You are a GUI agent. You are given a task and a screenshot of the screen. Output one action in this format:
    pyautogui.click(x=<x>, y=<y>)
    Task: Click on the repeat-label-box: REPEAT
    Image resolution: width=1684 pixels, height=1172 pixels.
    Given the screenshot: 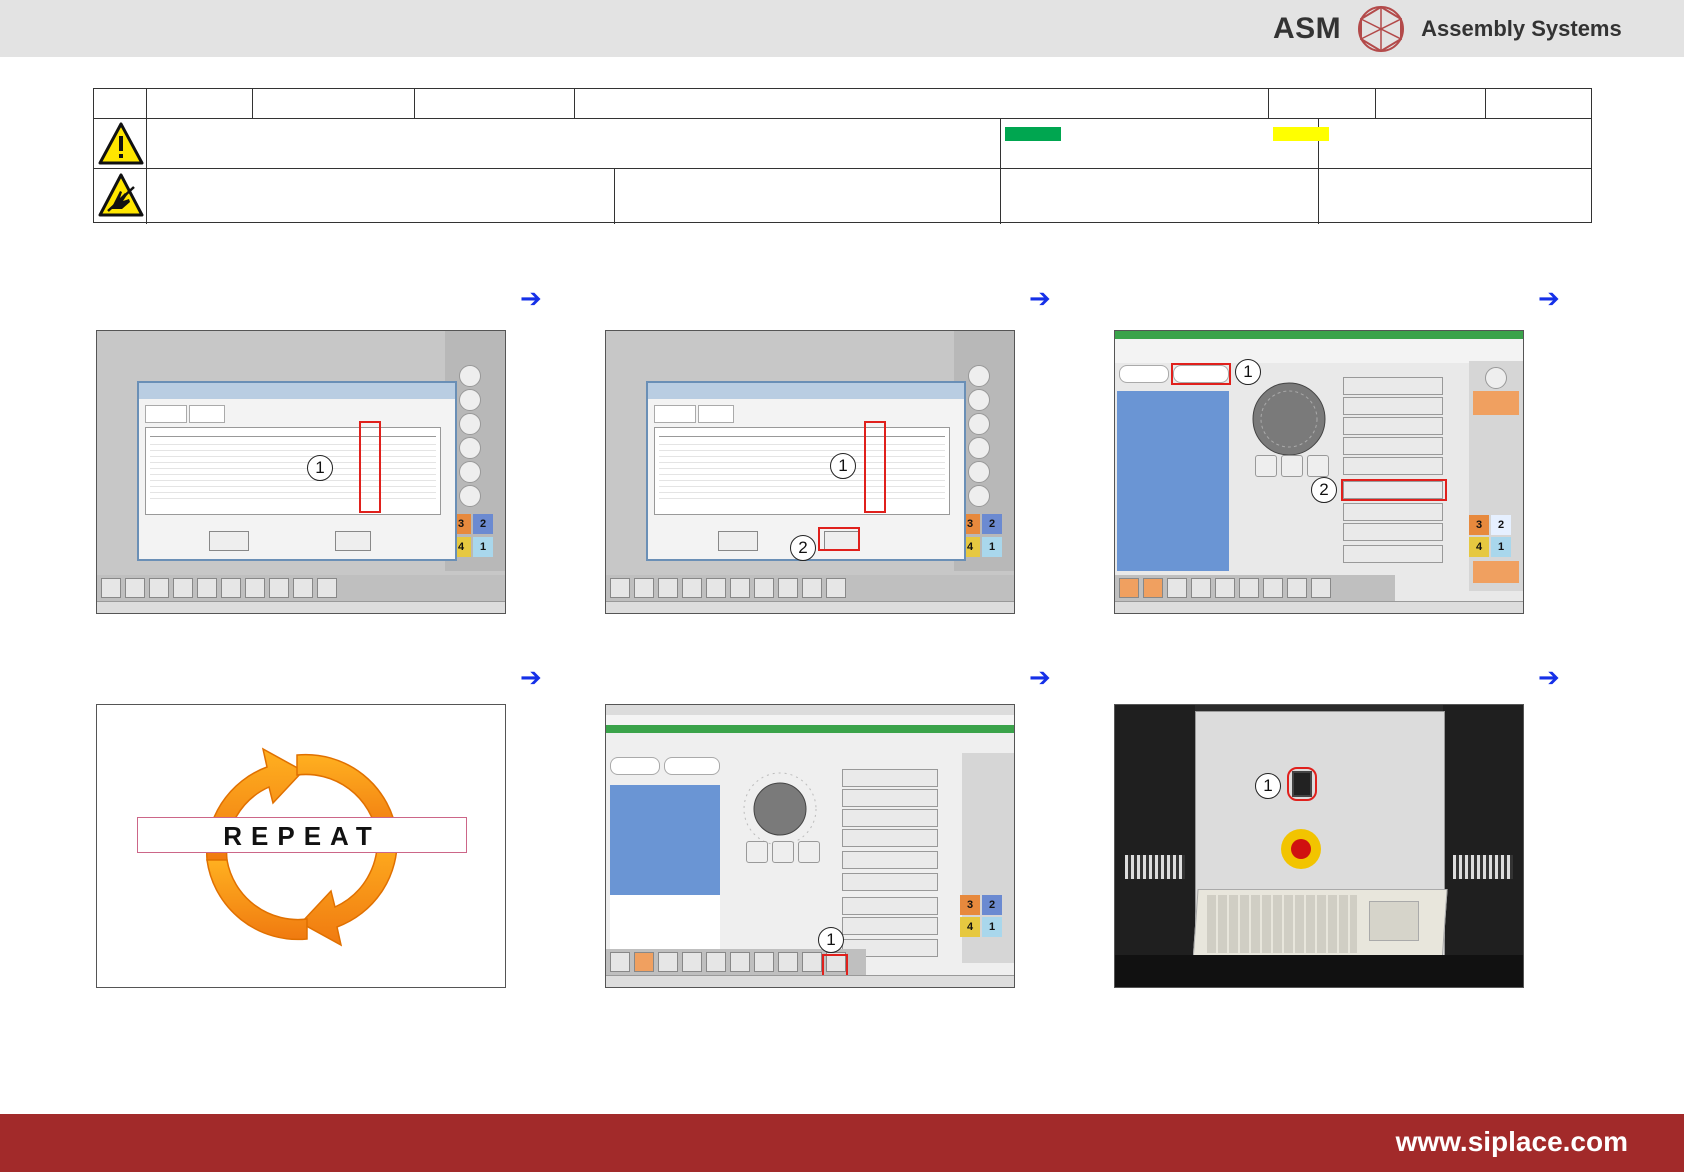 What is the action you would take?
    pyautogui.click(x=302, y=835)
    